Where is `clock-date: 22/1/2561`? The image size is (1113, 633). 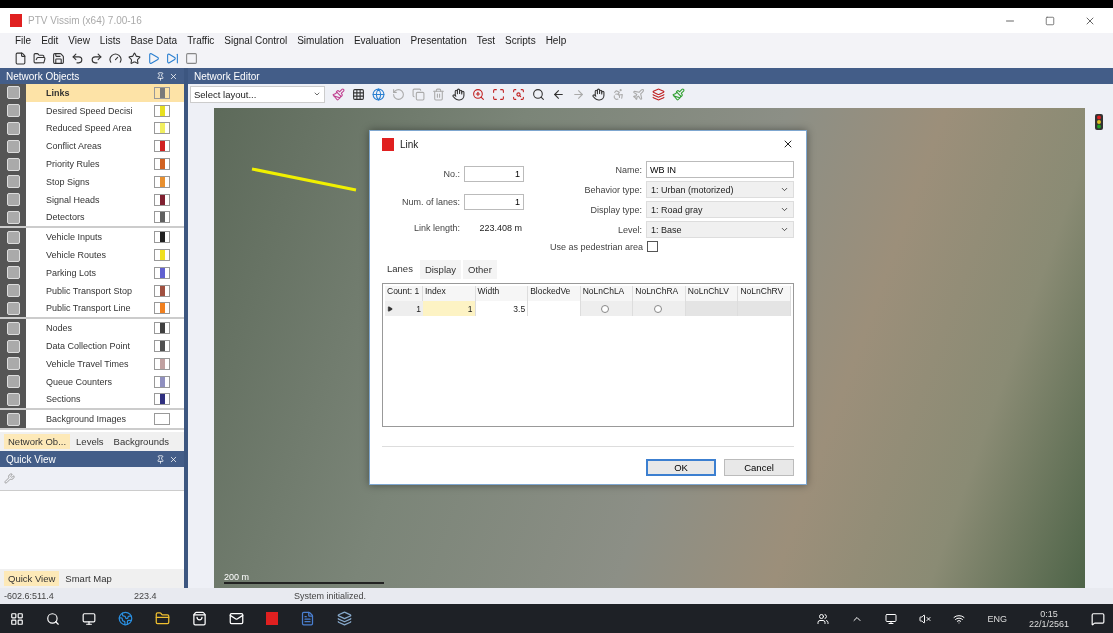
clock-date: 22/1/2561 is located at coordinates (1048, 623).